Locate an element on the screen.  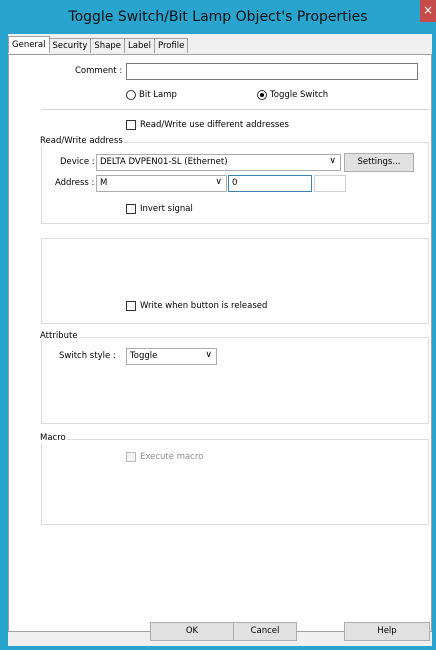
comment-input is located at coordinates (272, 71).